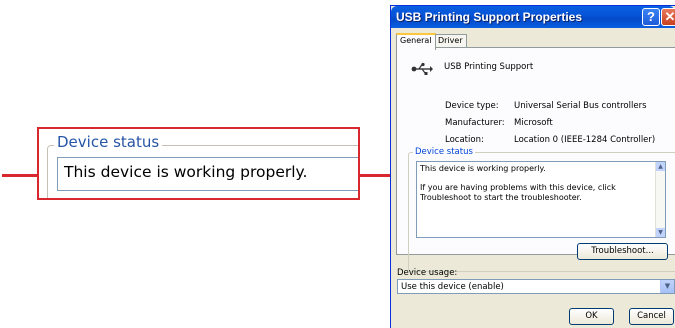 This screenshot has width=675, height=328. What do you see at coordinates (464, 140) in the screenshot?
I see `location-label: Location:` at bounding box center [464, 140].